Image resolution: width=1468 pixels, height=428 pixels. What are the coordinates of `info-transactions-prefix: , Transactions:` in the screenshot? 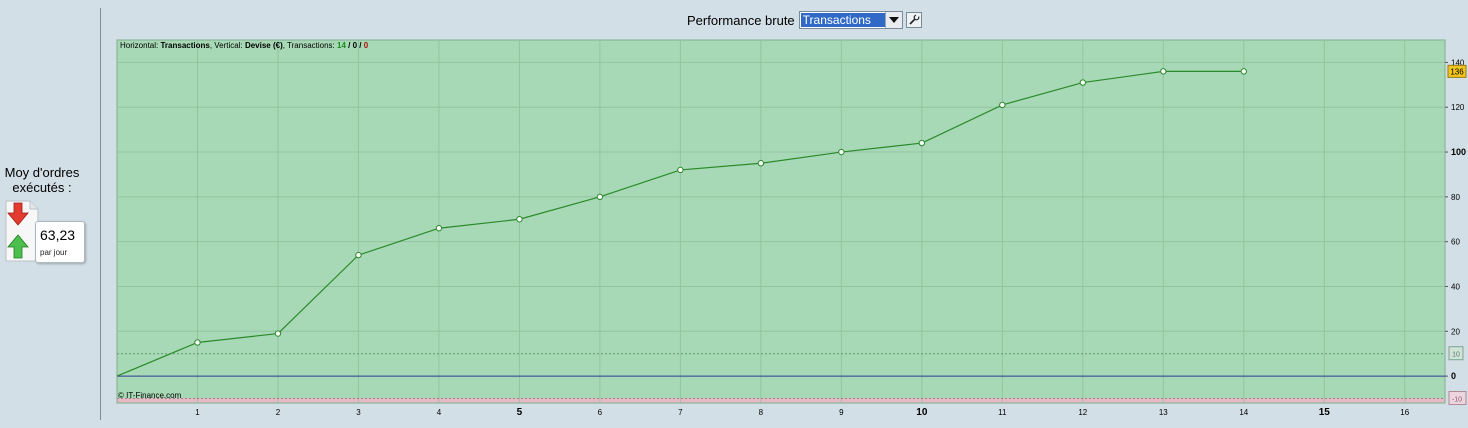 It's located at (309, 45).